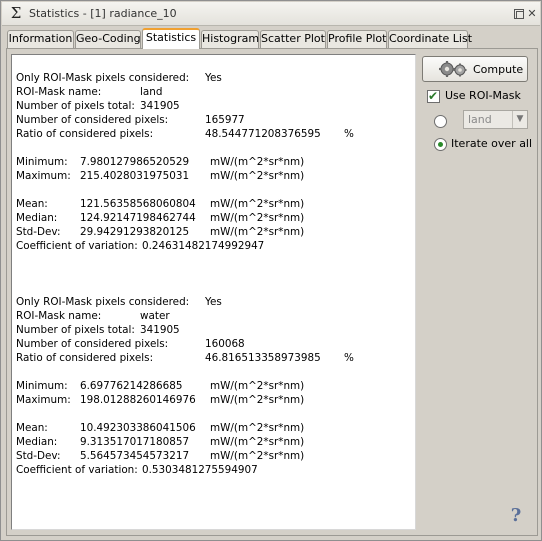  I want to click on cv-value: 0.24631482174992947, so click(203, 246).